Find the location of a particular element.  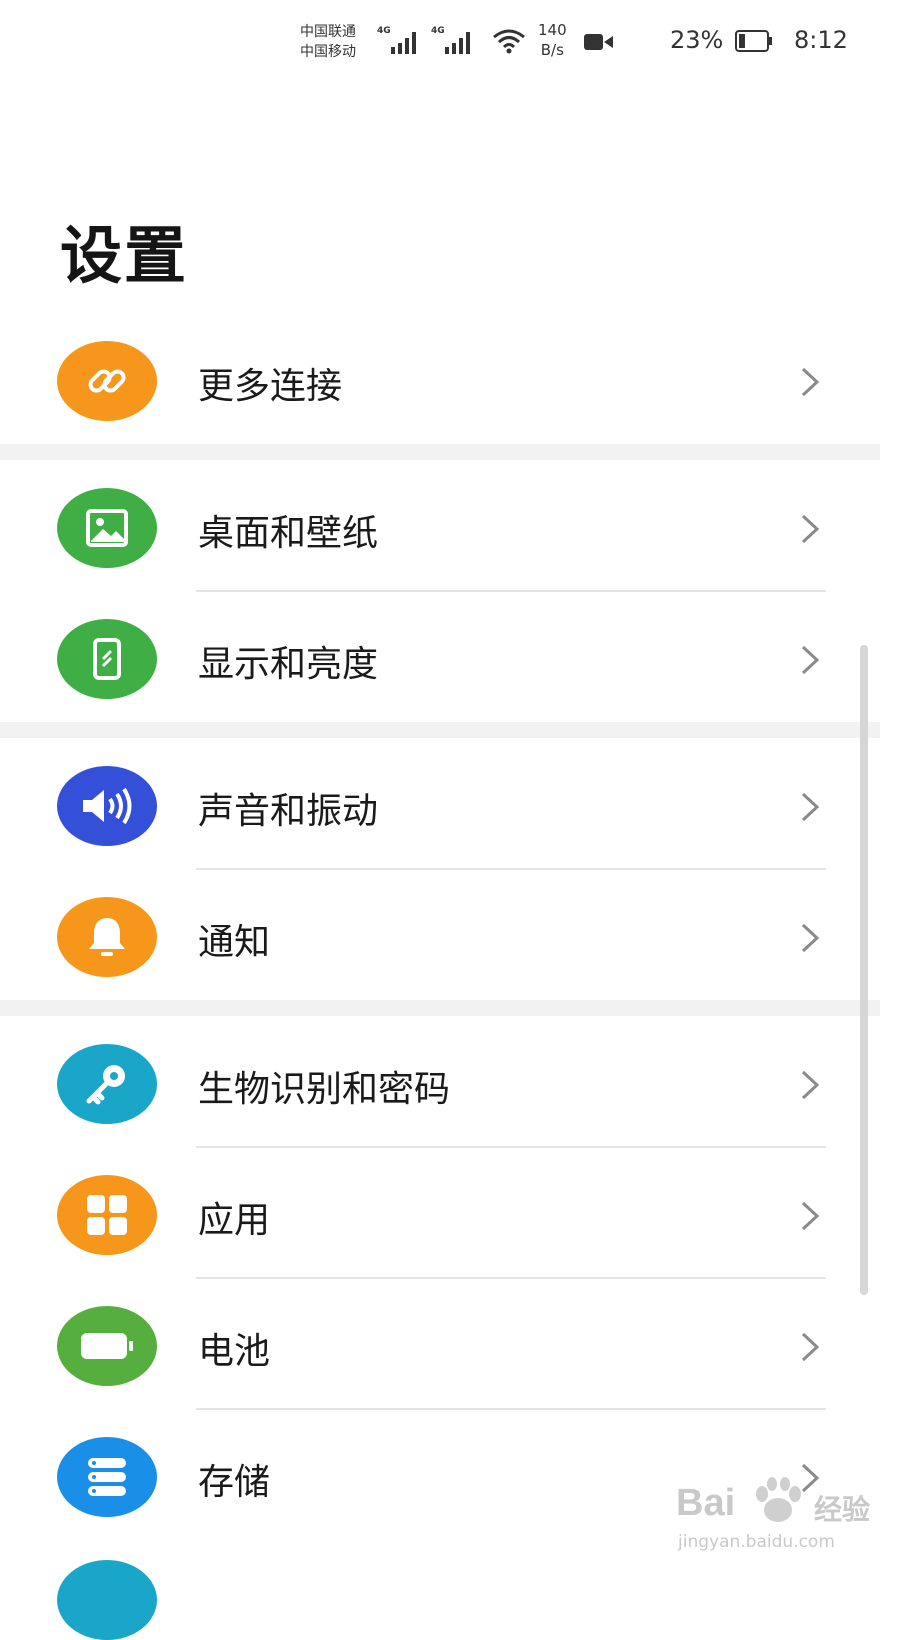

speaker-icon is located at coordinates (107, 806).